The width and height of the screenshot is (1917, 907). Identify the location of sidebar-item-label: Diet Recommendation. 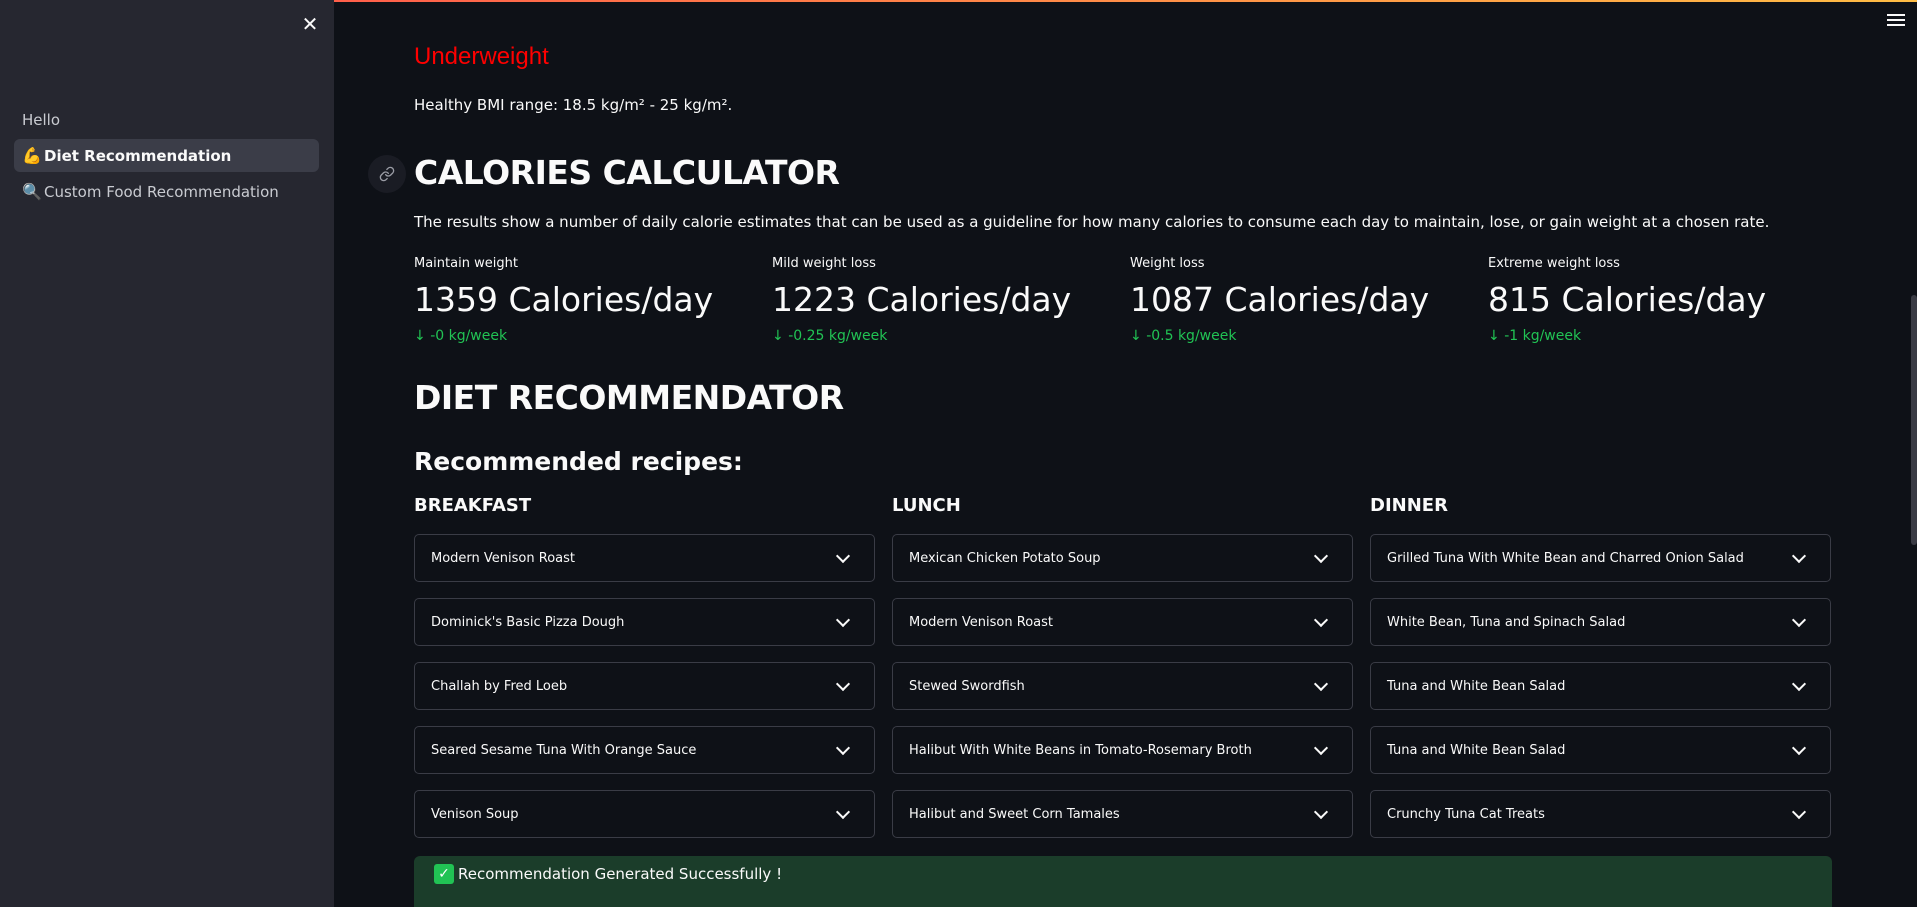
(138, 155).